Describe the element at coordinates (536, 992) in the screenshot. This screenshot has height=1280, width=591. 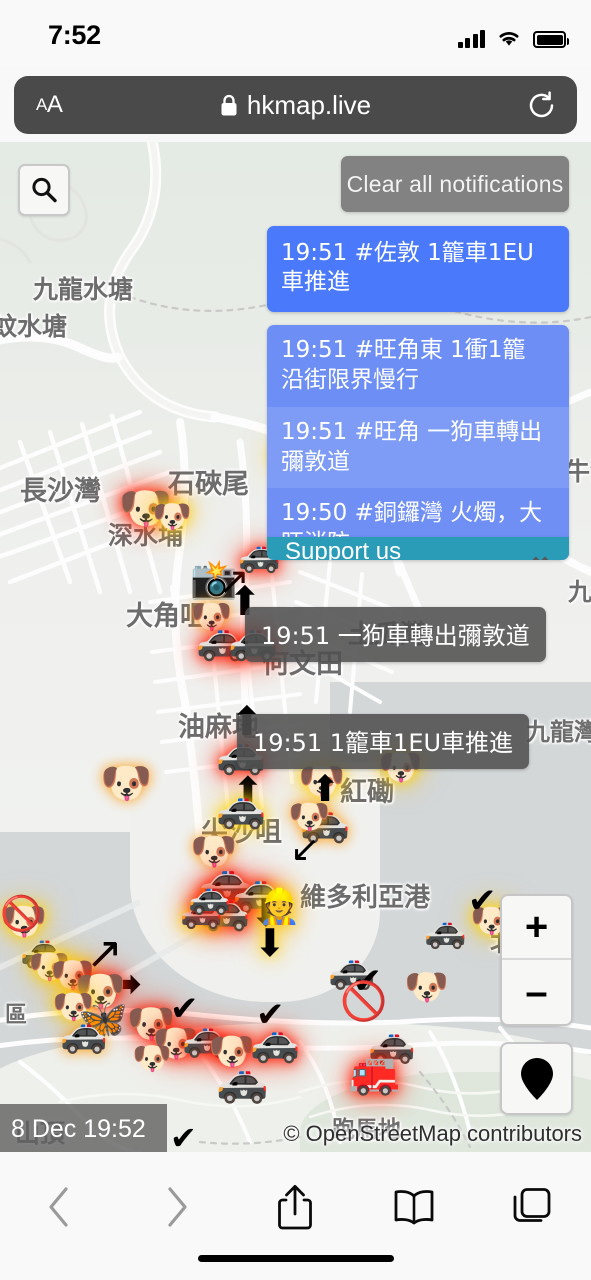
I see `zoom-out-button: –` at that location.